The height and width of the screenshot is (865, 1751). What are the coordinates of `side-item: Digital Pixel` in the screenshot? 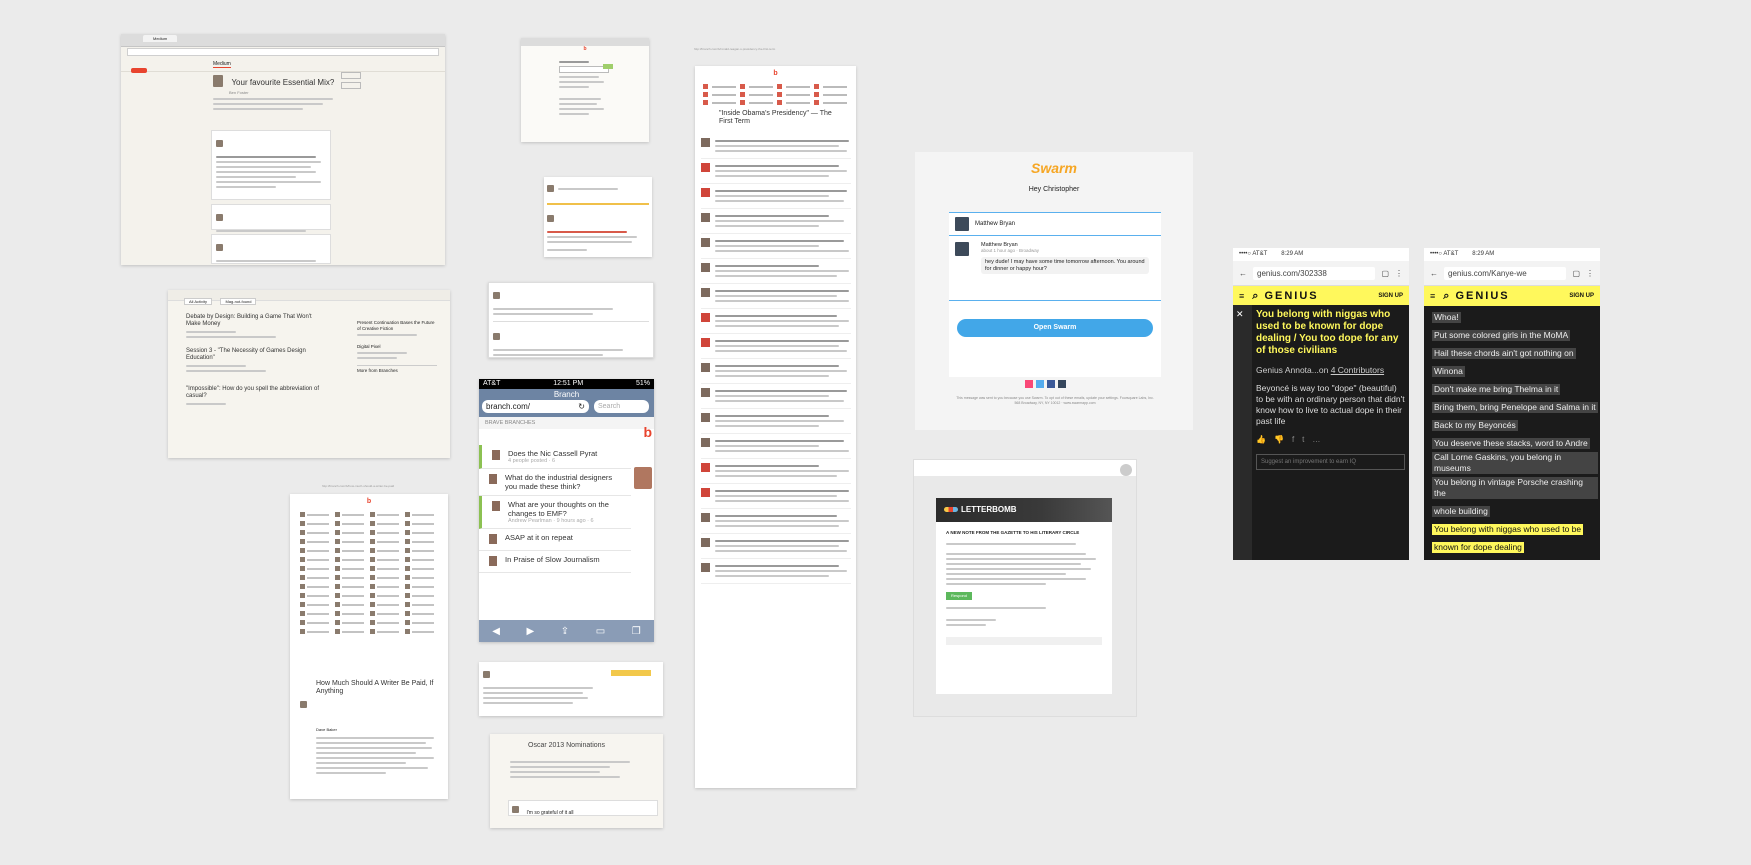 It's located at (397, 346).